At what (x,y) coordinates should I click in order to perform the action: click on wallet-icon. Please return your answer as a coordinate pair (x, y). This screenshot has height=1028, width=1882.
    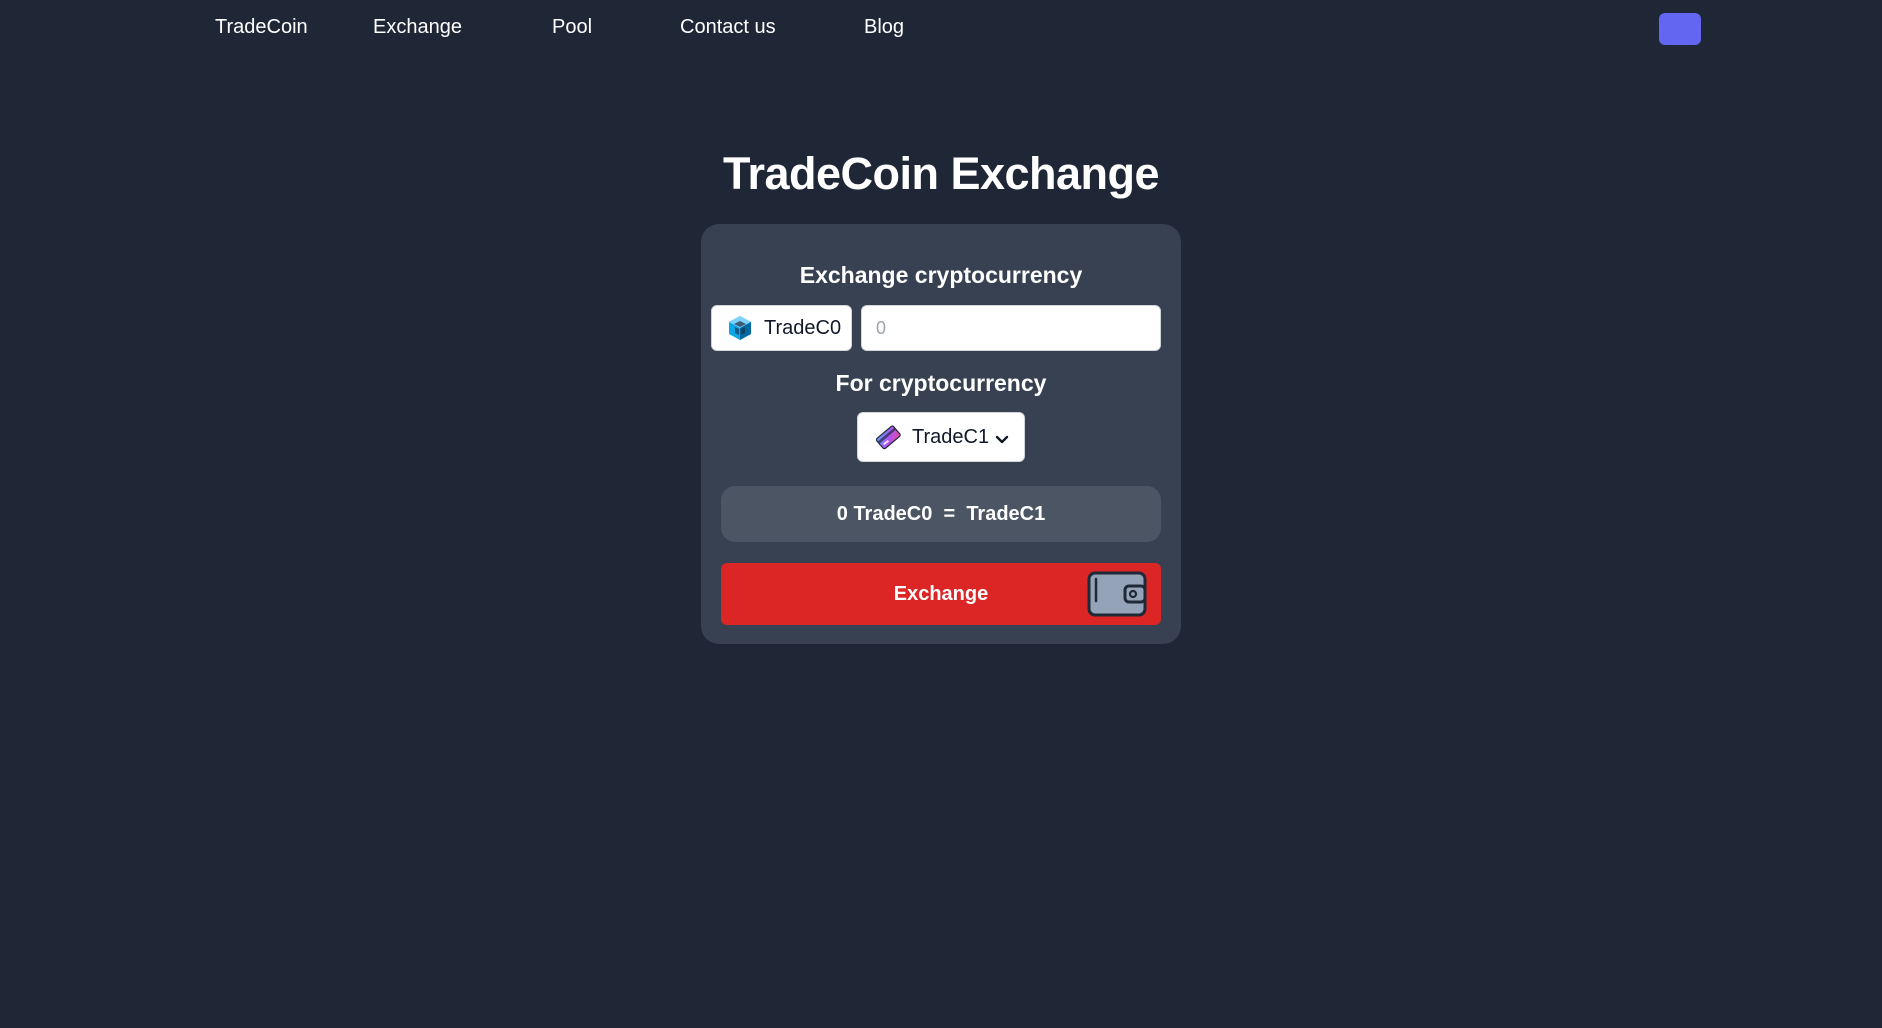
    Looking at the image, I should click on (1117, 594).